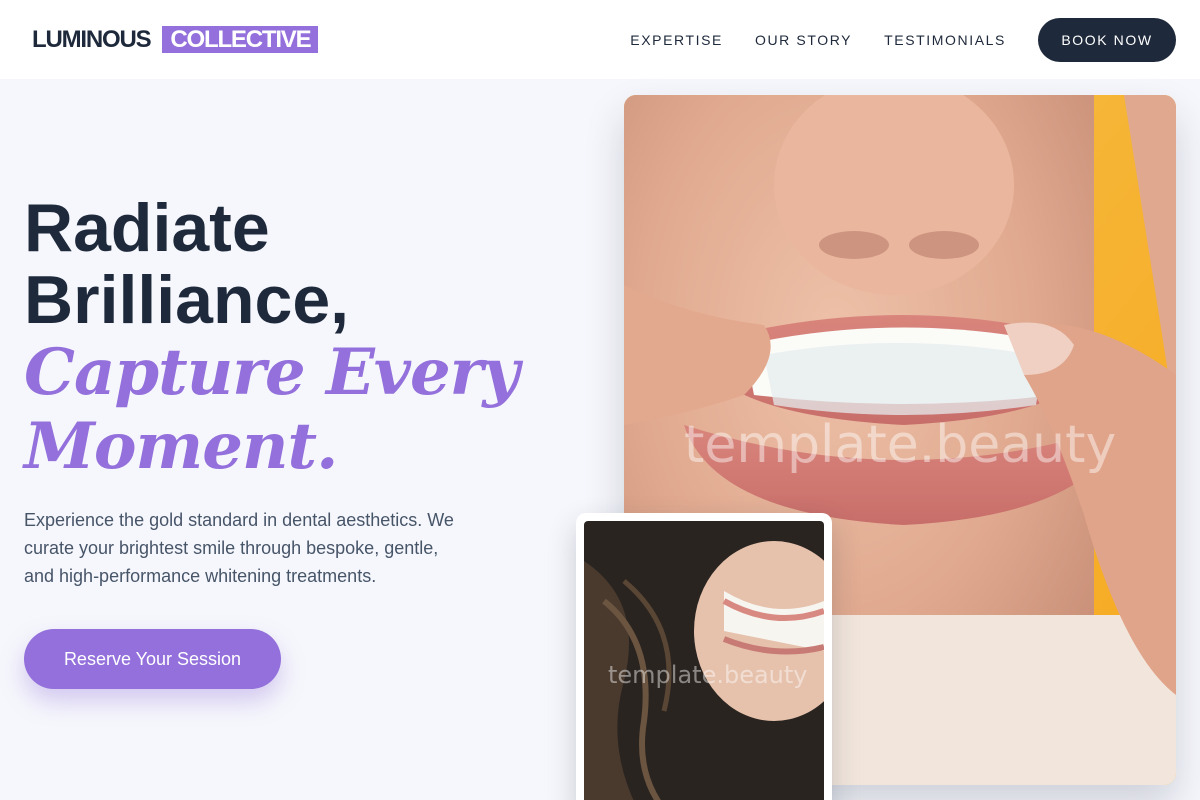 This screenshot has height=800, width=1200. What do you see at coordinates (181, 446) in the screenshot?
I see `hero-heading-line-4: Moment.` at bounding box center [181, 446].